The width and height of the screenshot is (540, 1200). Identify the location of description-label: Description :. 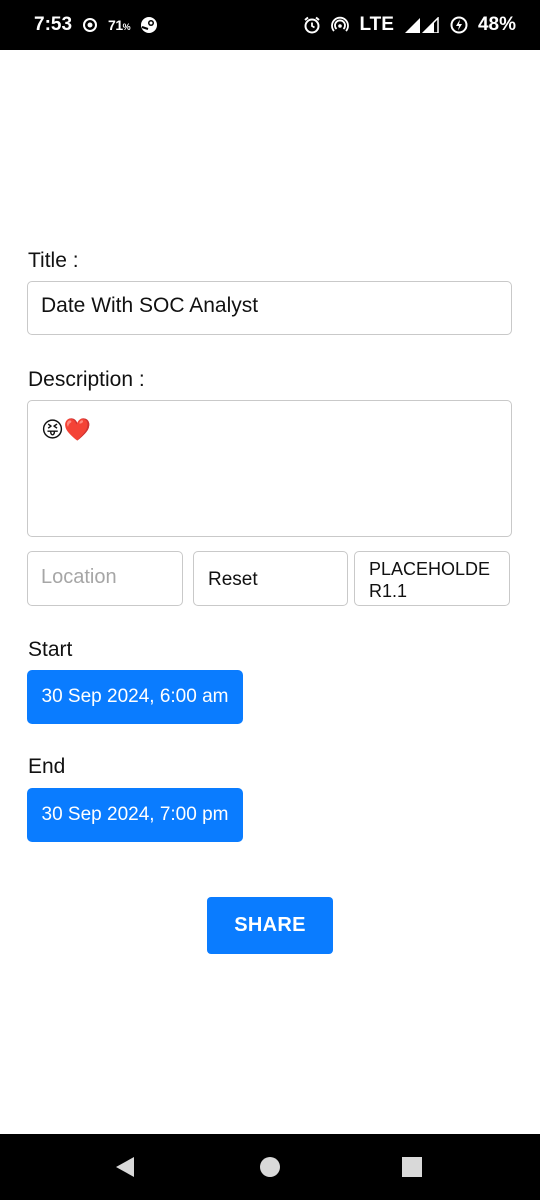
(86, 379).